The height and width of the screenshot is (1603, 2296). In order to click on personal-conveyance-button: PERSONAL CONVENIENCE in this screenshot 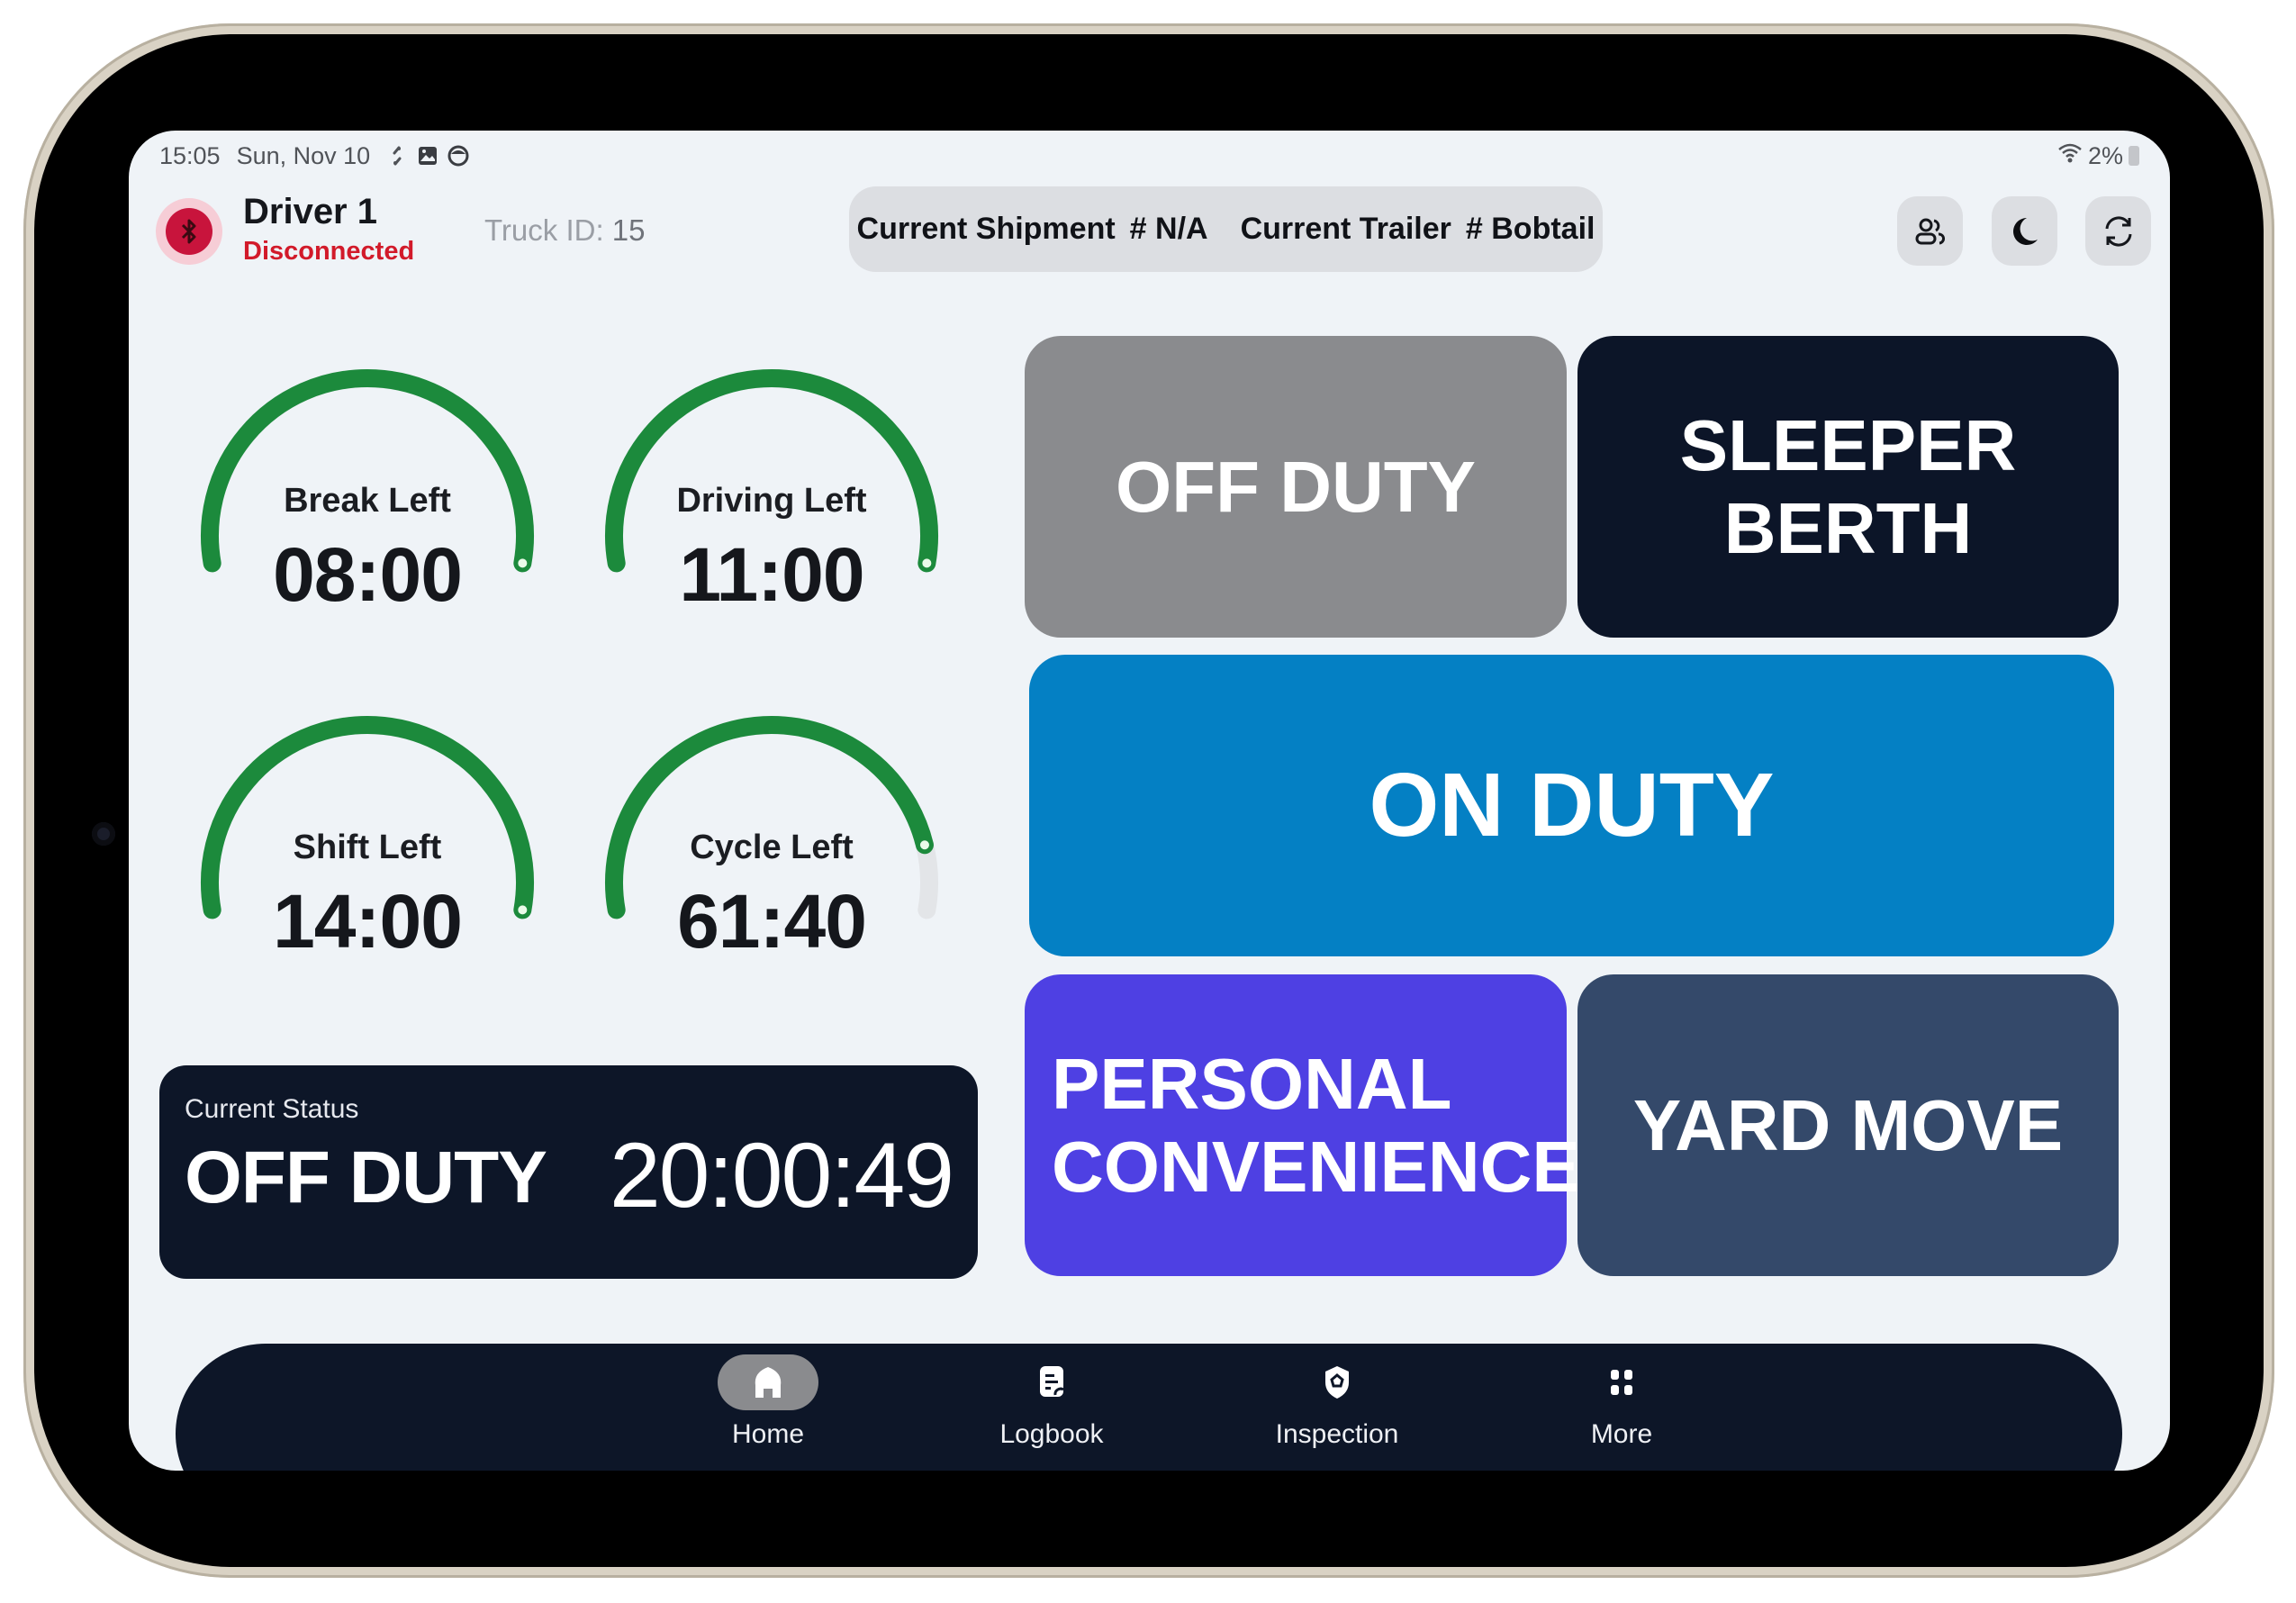, I will do `click(1302, 1125)`.